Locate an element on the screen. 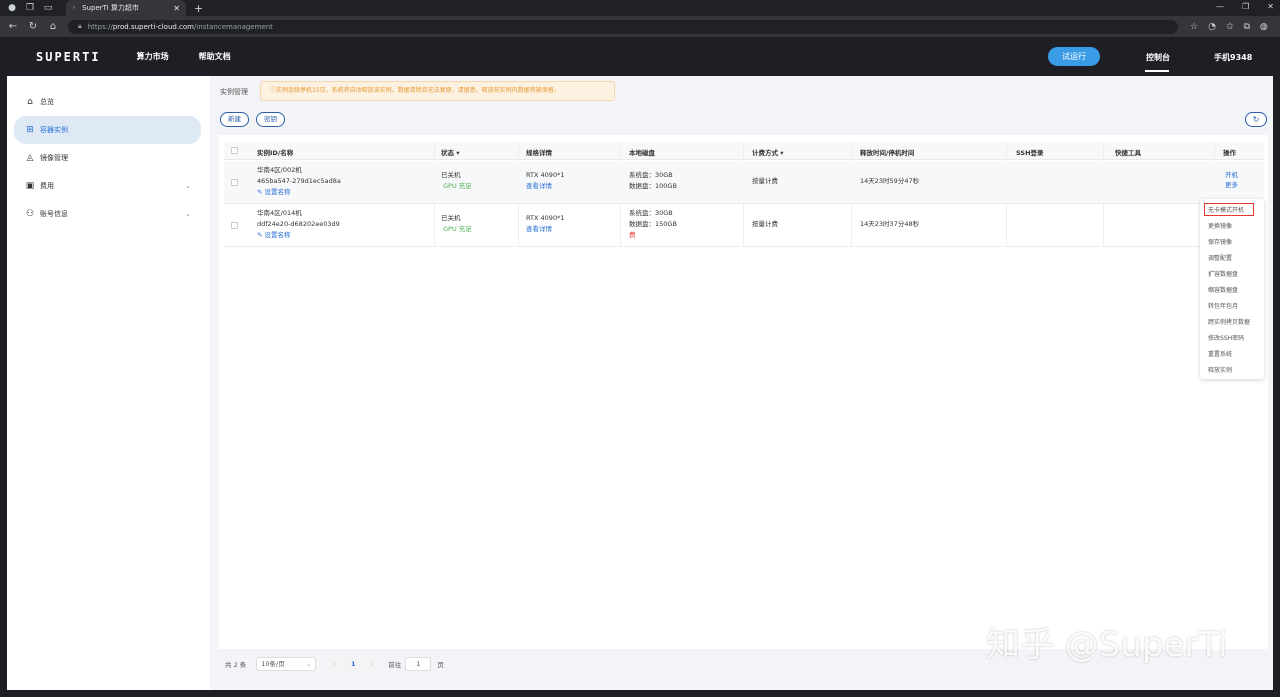  sidebar-item-instances: ⊞ 容器实例 is located at coordinates (107, 130).